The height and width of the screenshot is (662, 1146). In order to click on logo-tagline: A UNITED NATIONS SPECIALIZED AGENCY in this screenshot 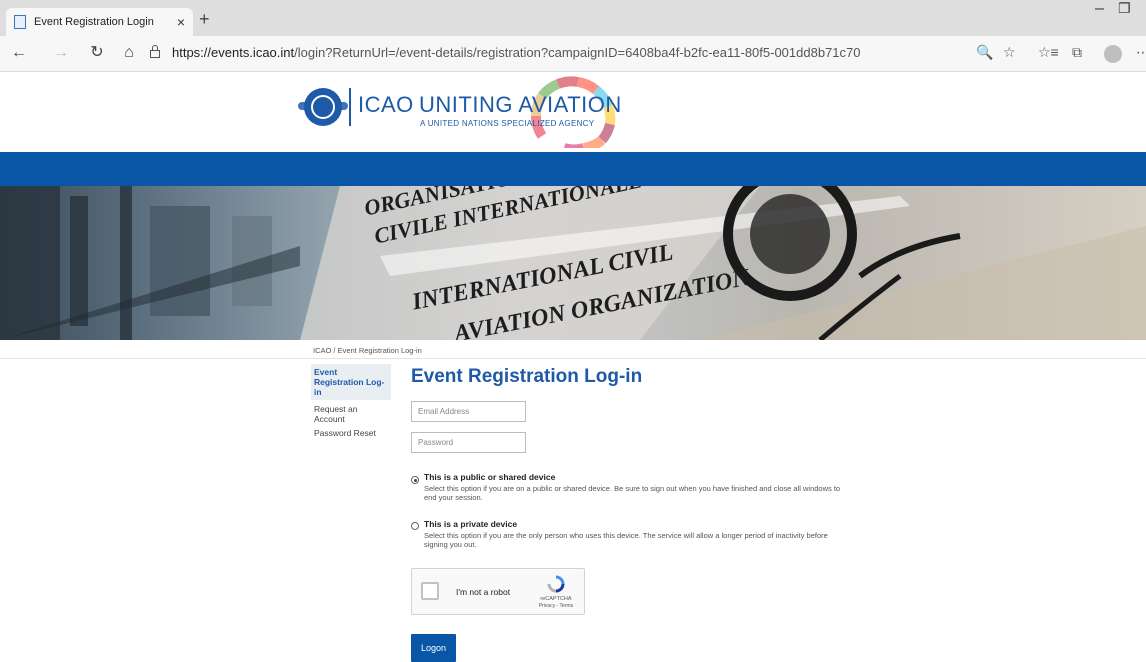, I will do `click(507, 123)`.